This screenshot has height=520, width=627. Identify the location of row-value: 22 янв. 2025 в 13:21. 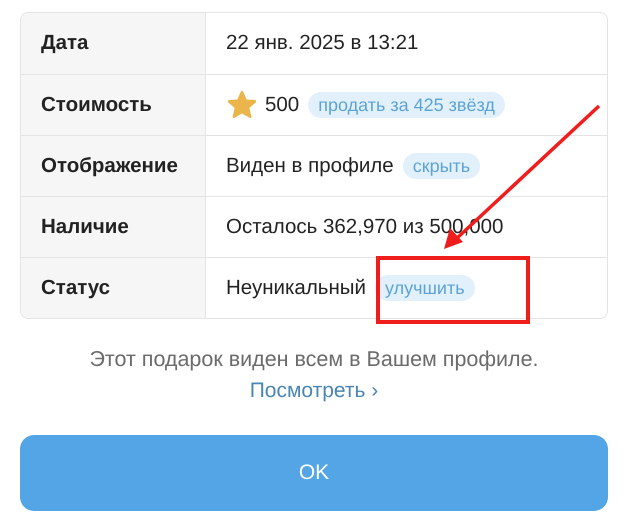
(322, 43).